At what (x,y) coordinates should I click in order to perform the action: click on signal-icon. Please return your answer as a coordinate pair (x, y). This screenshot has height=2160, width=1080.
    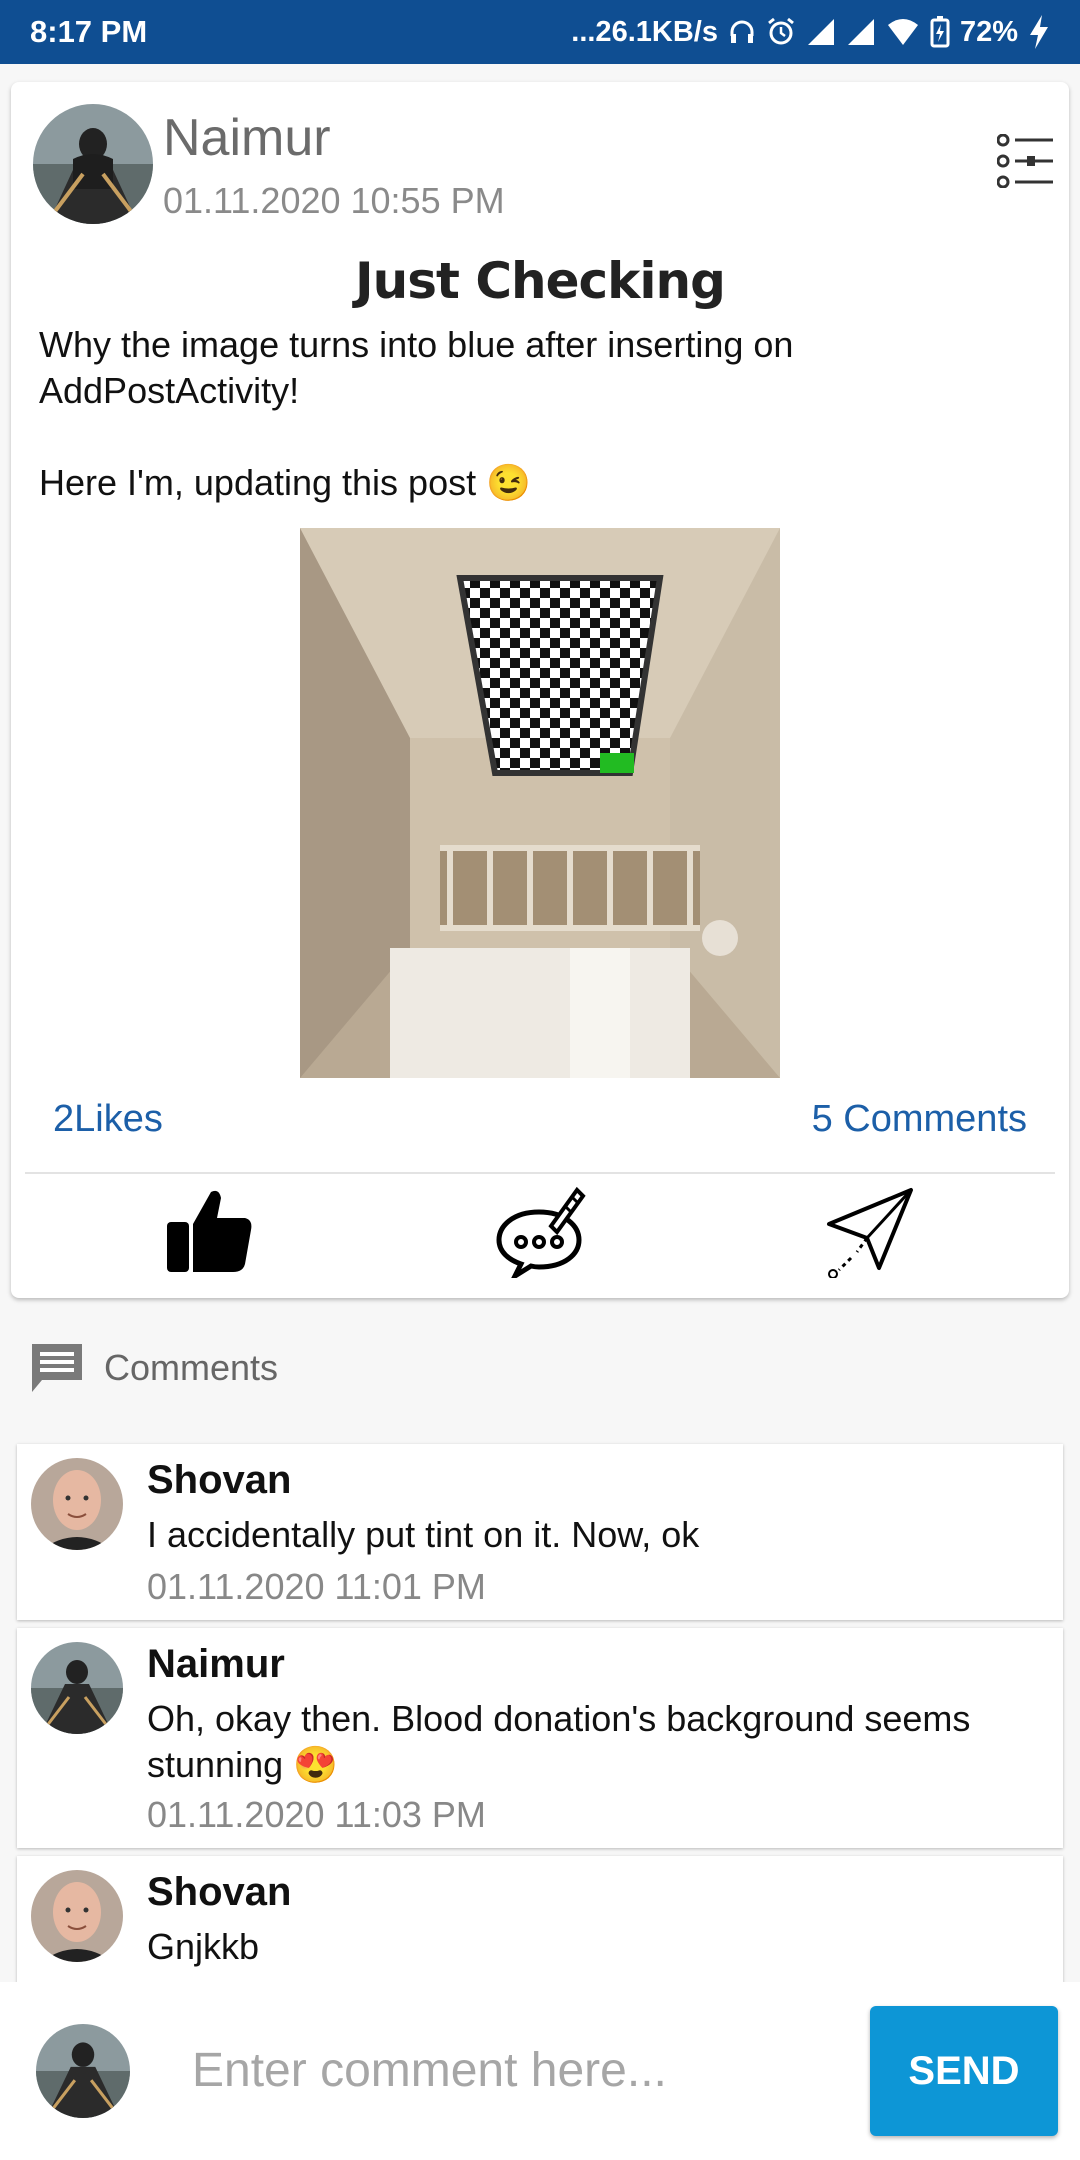
    Looking at the image, I should click on (820, 32).